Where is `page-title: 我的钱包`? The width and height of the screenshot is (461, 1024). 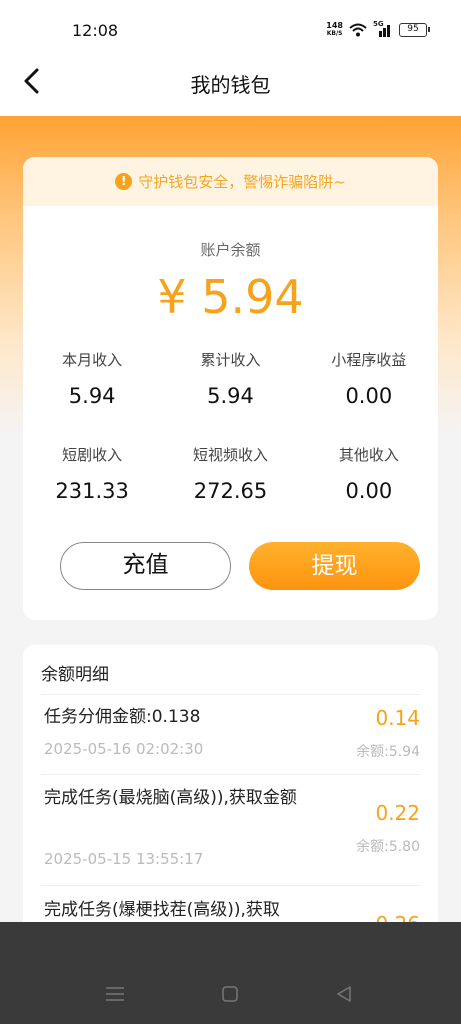 page-title: 我的钱包 is located at coordinates (230, 85).